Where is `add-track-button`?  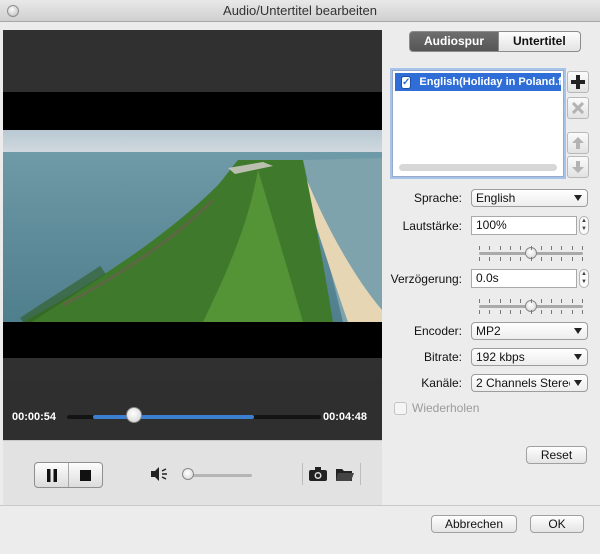 add-track-button is located at coordinates (578, 82).